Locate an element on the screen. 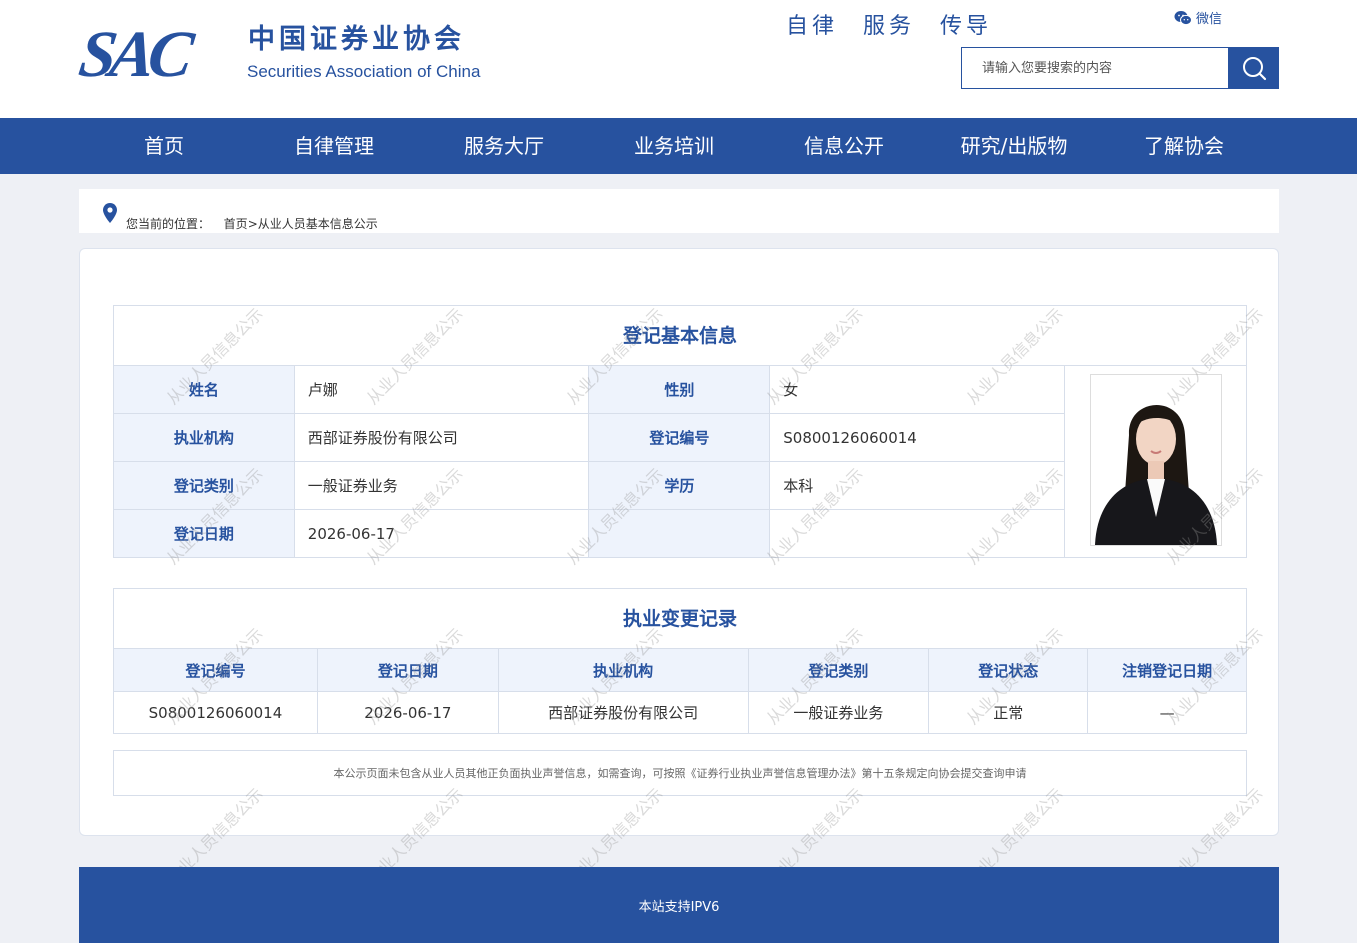 The height and width of the screenshot is (943, 1357). table-cell: 西部证券股份有限公司 is located at coordinates (623, 712).